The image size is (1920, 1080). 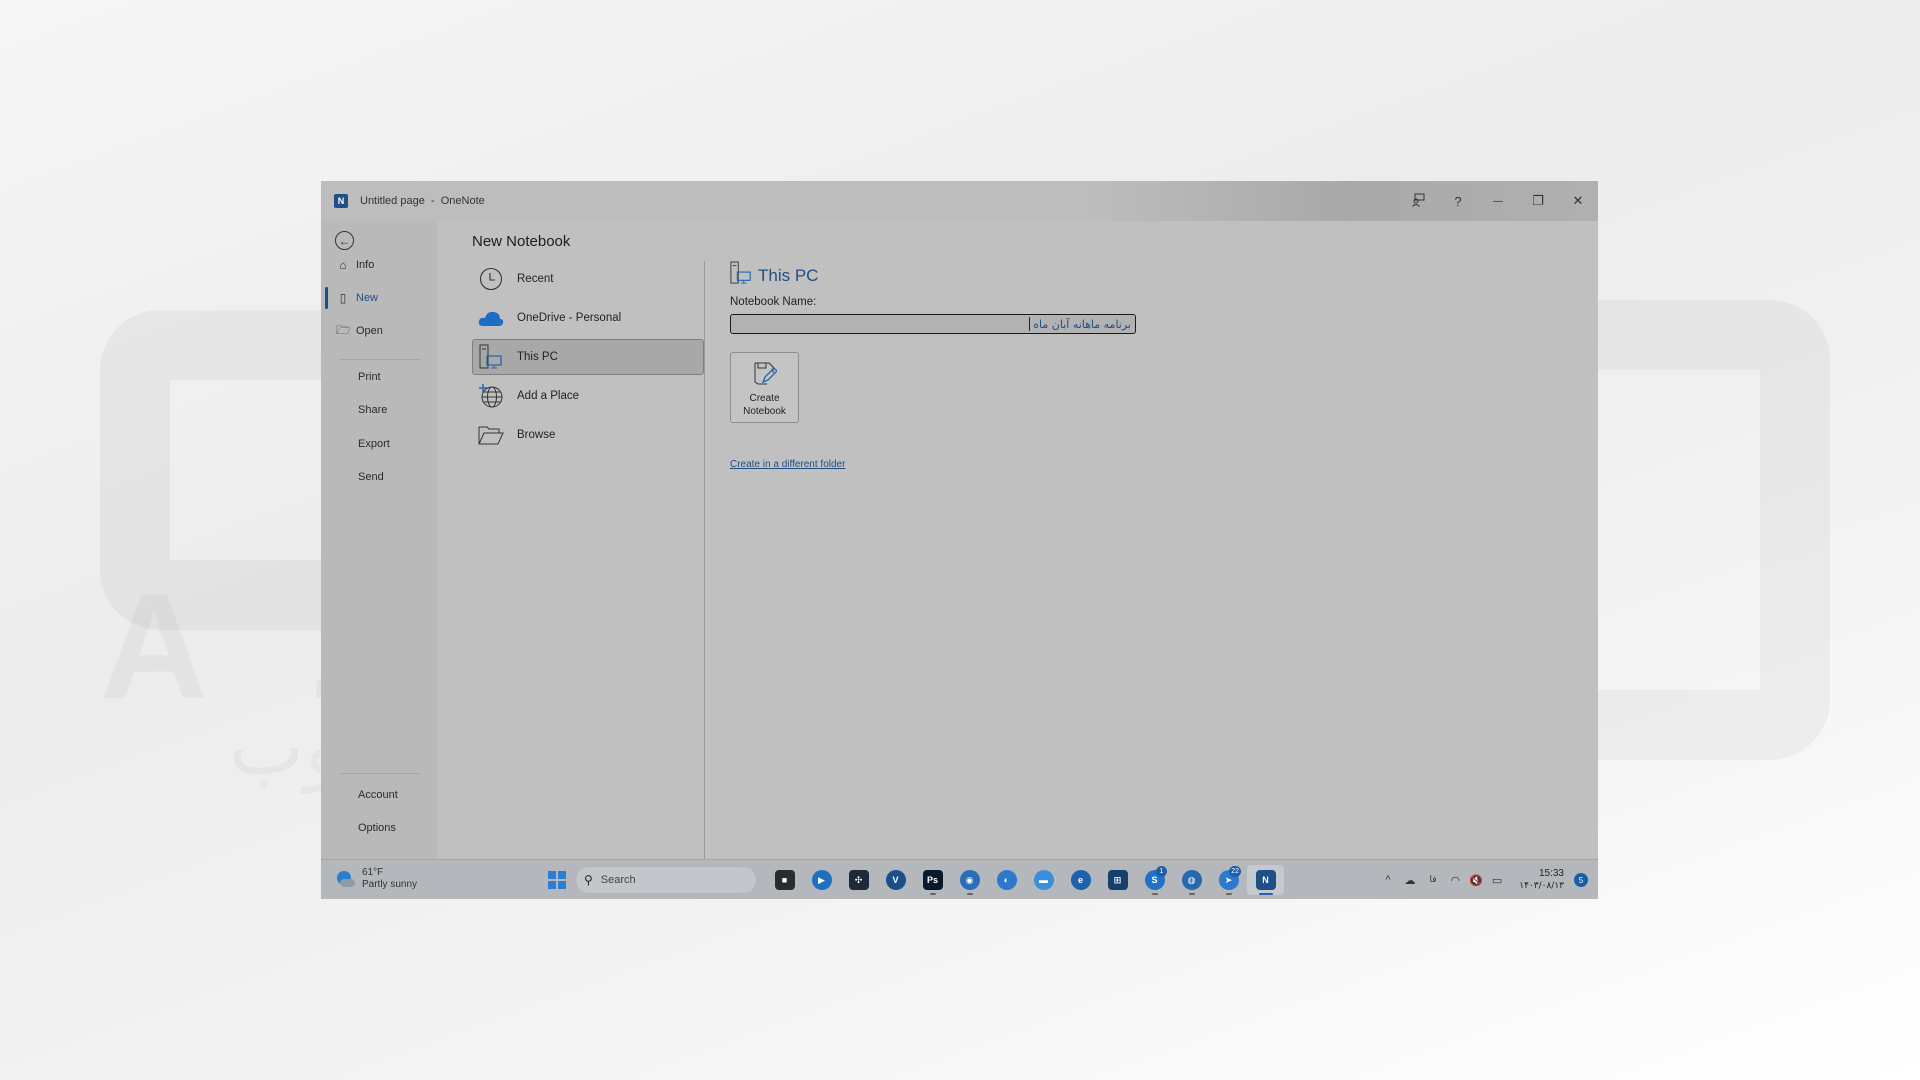 I want to click on help-button: ?, so click(x=1458, y=201).